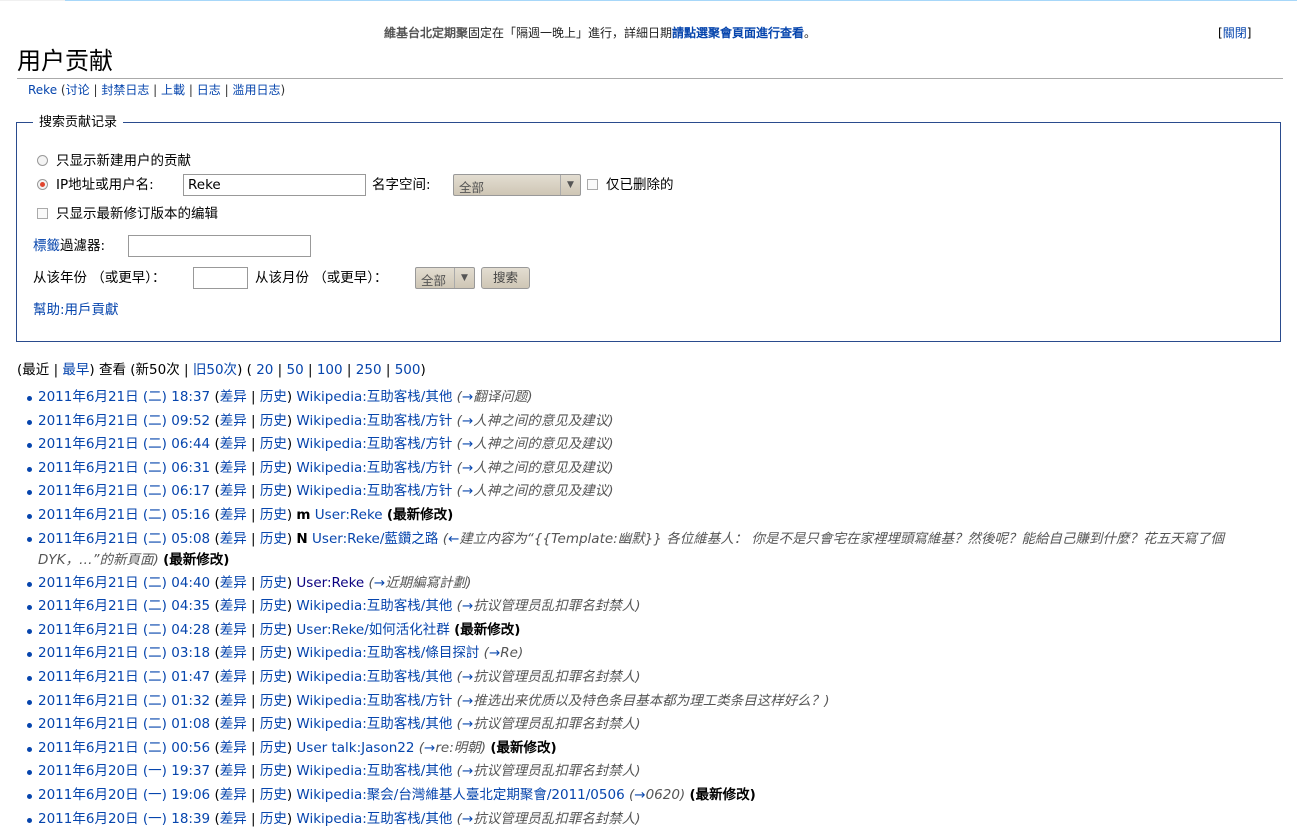 This screenshot has height=833, width=1297. Describe the element at coordinates (264, 370) in the screenshot. I see `limit-20-link: 20` at that location.